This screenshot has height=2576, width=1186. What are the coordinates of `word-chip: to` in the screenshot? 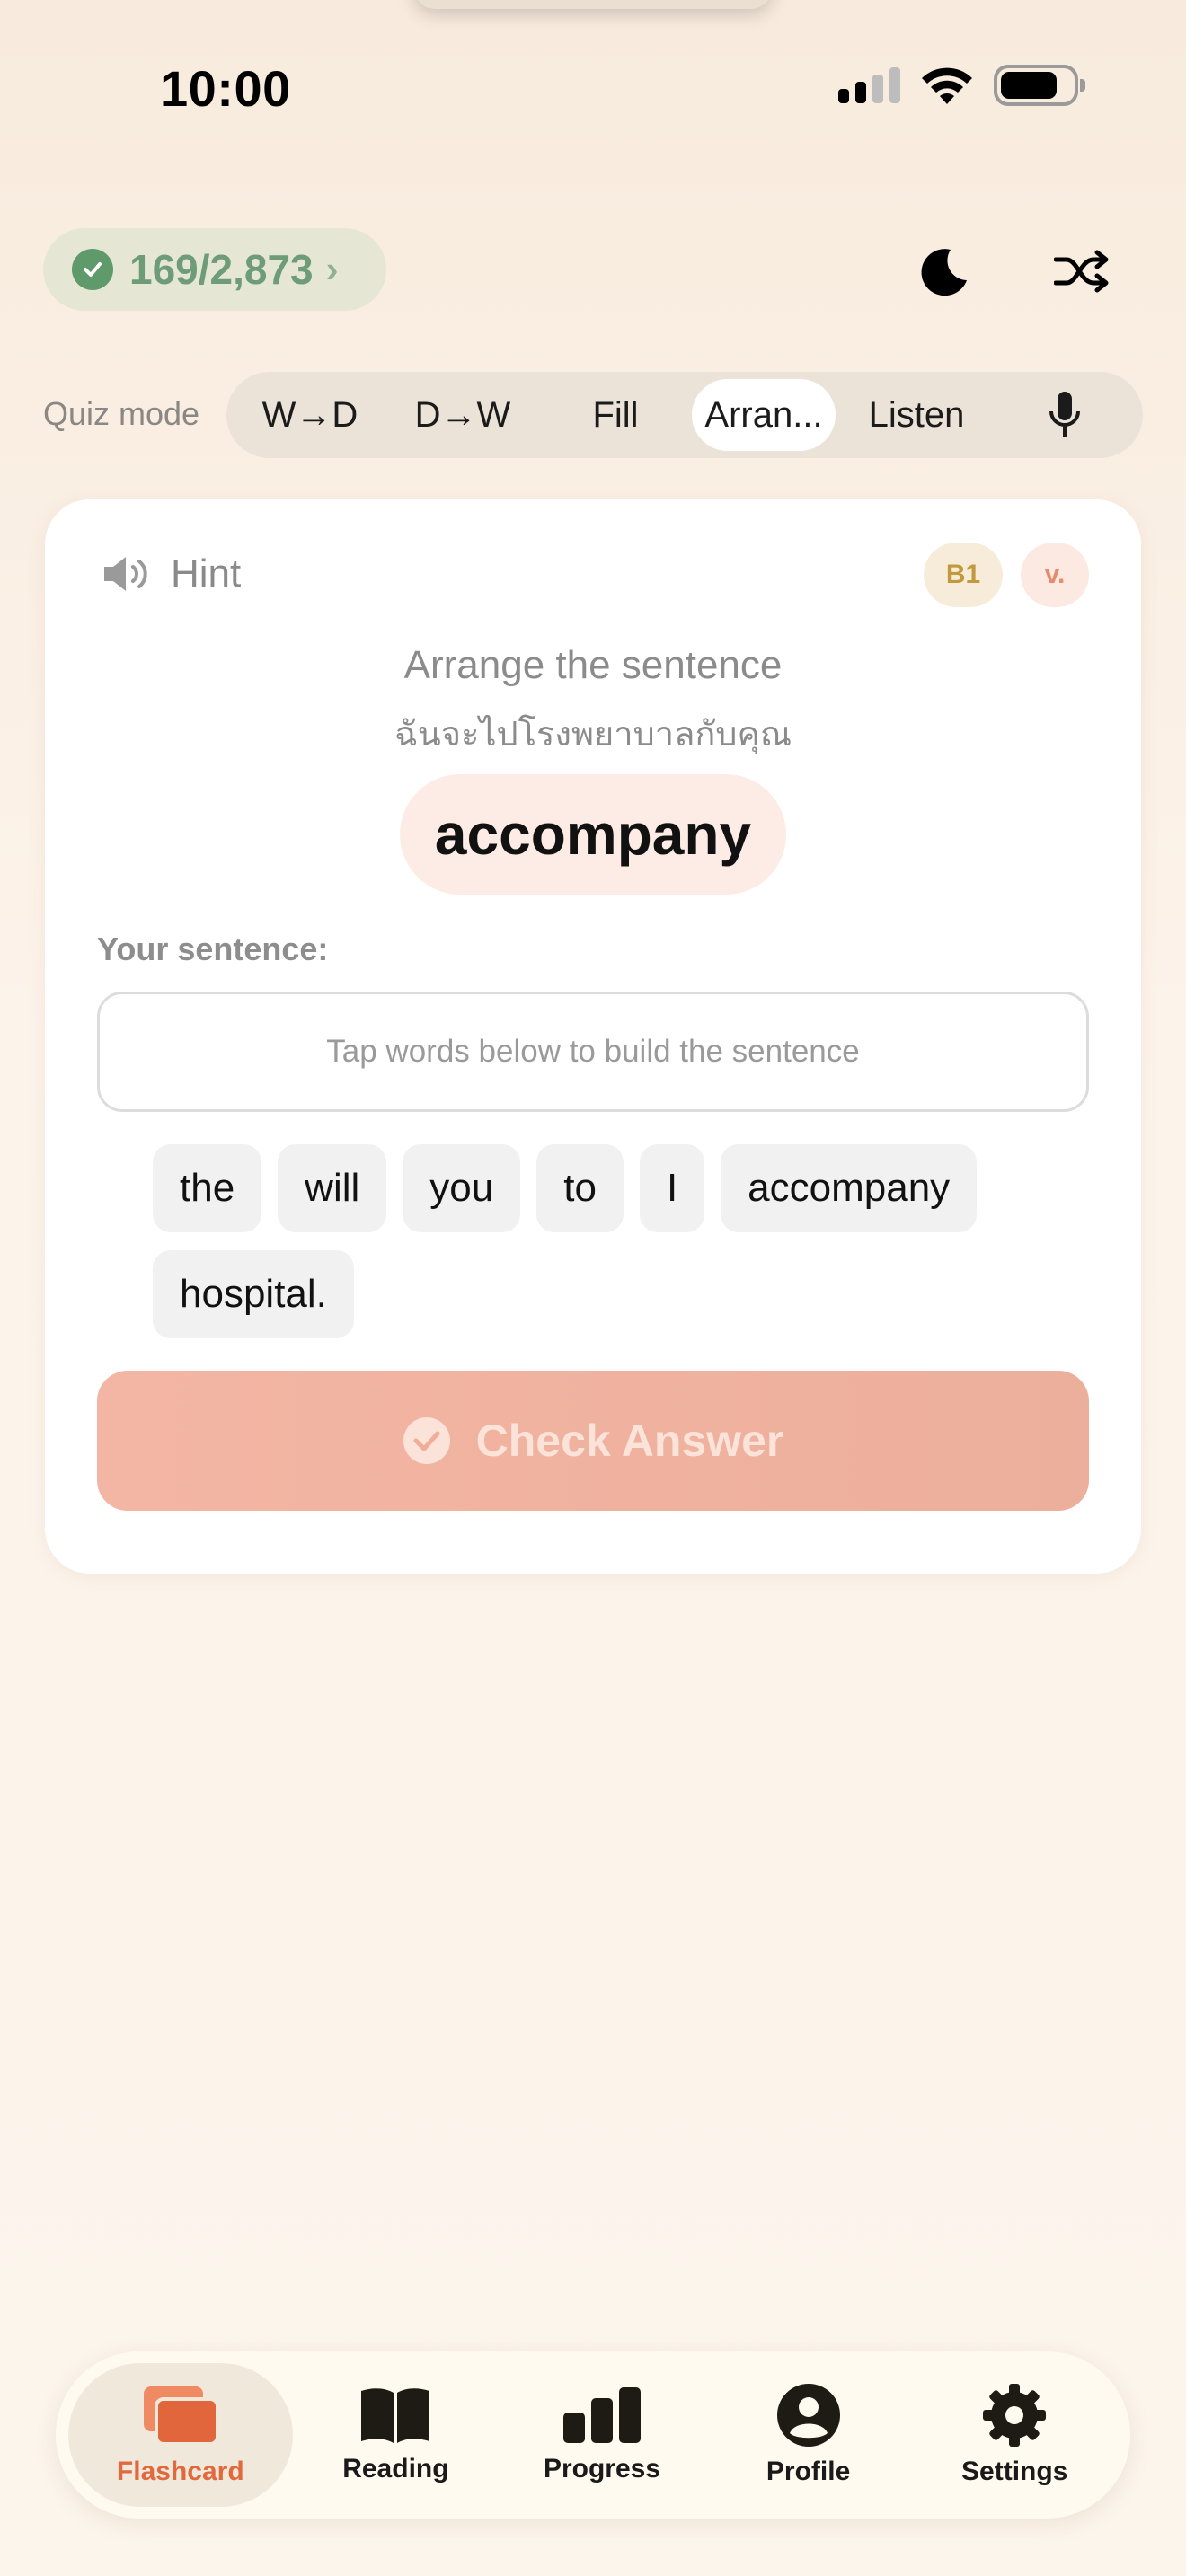 It's located at (580, 1188).